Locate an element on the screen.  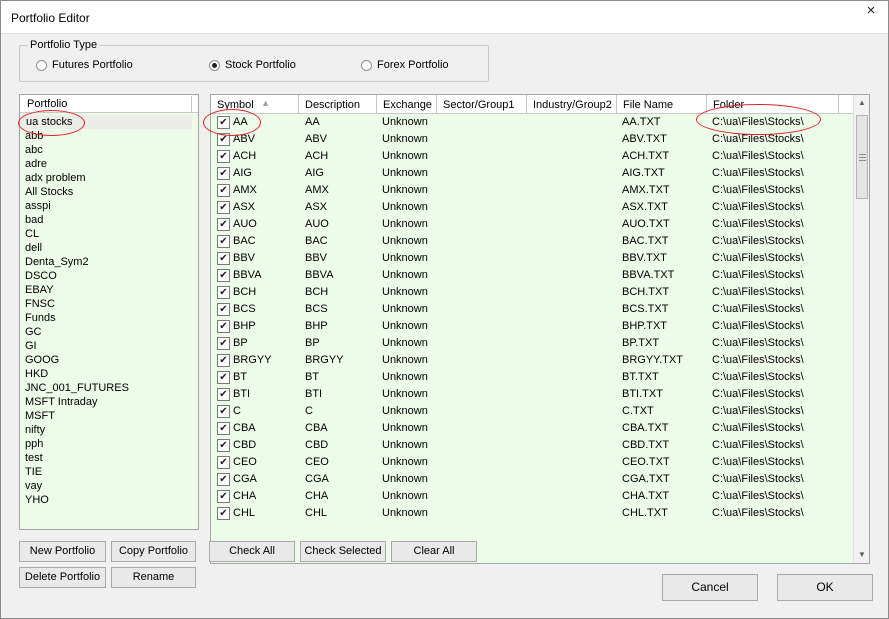
portfolio-item: EBAY is located at coordinates (109, 290).